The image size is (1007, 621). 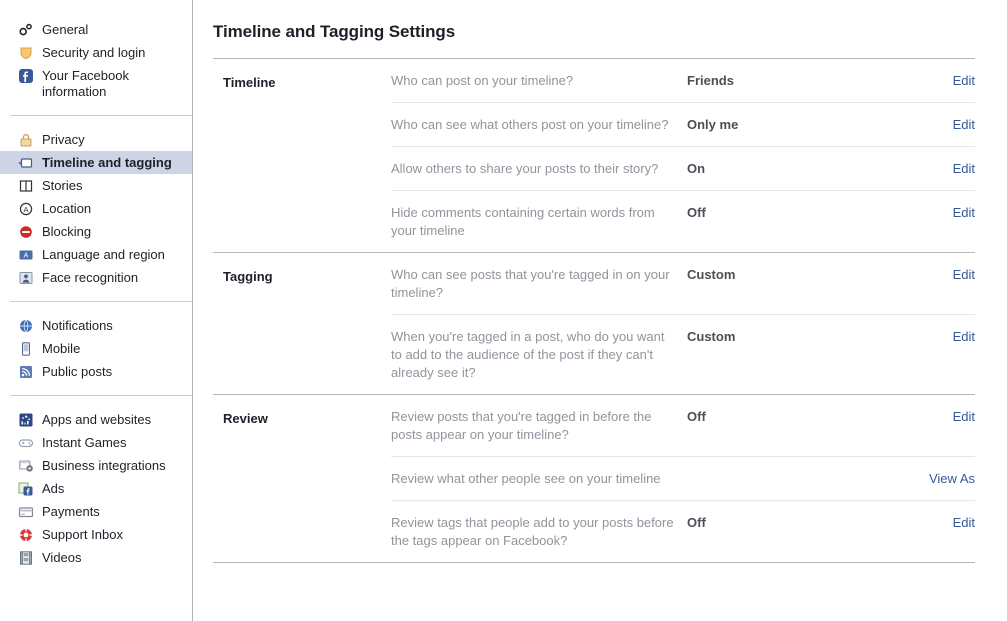 I want to click on sidebar-item-label: Stories, so click(x=62, y=185).